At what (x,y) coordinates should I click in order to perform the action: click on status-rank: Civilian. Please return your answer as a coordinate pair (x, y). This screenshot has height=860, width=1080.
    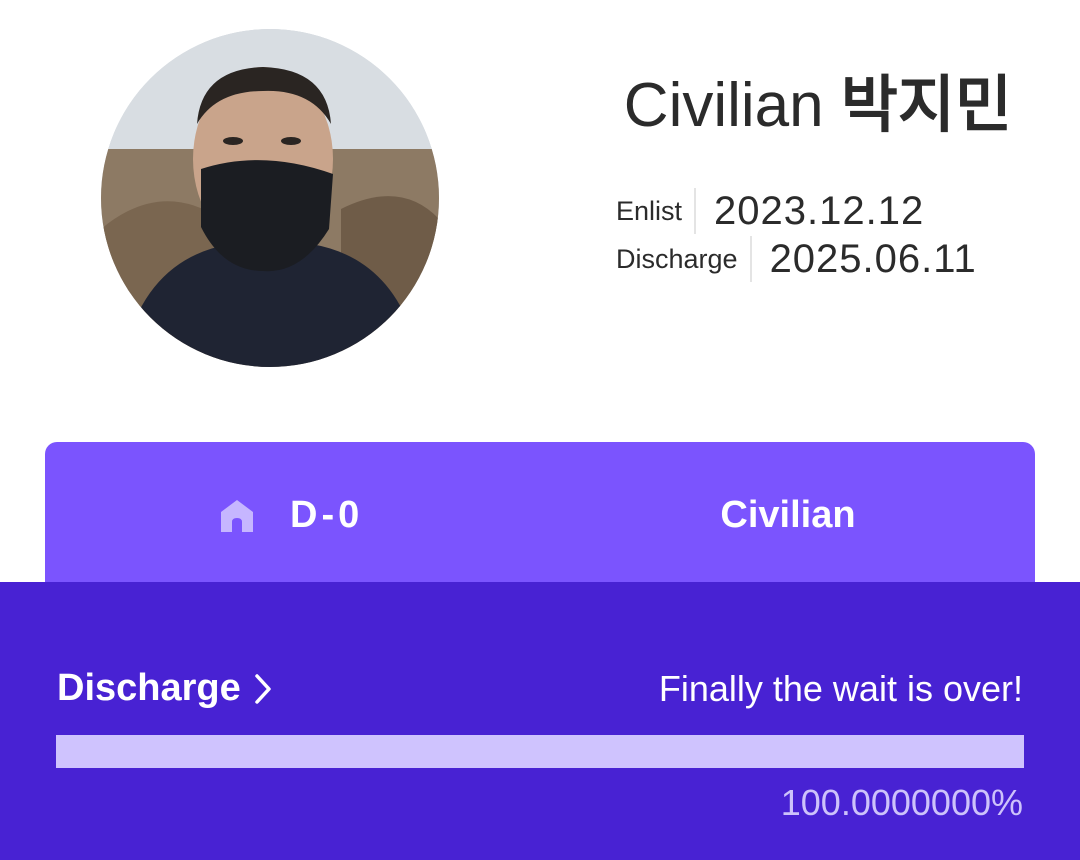
    Looking at the image, I should click on (788, 515).